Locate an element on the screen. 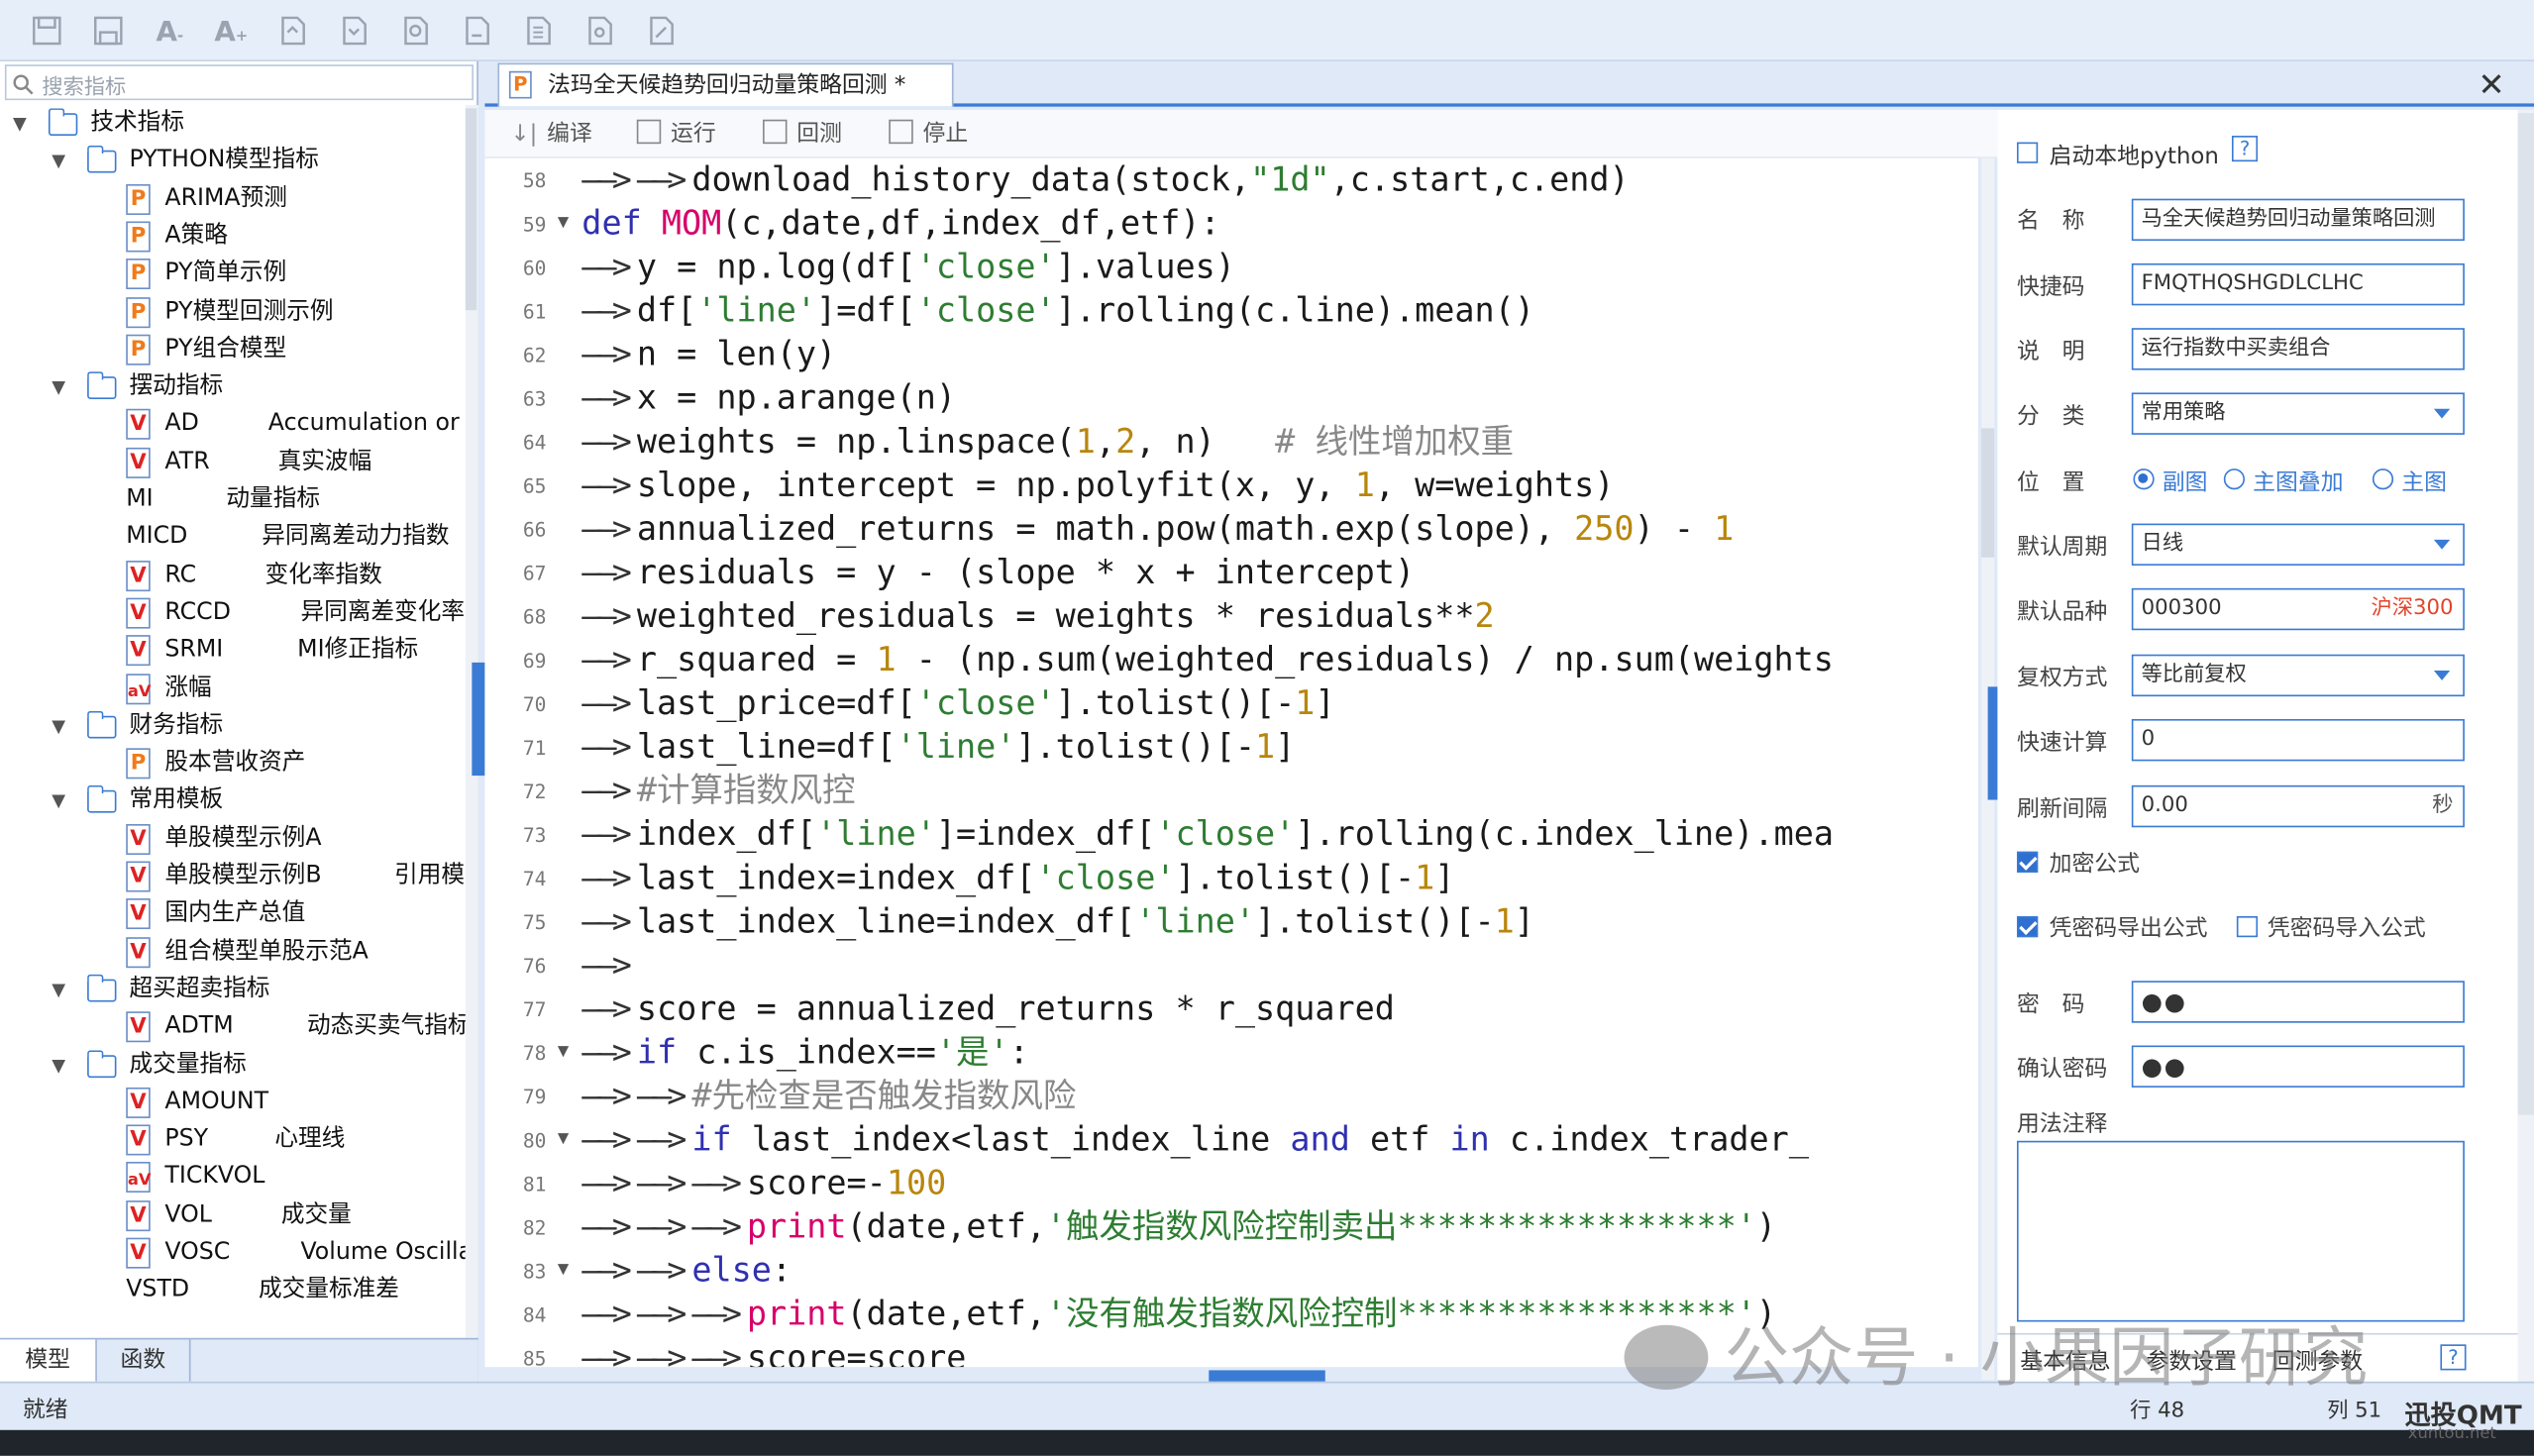 Image resolution: width=2534 pixels, height=1456 pixels. code-horizontal-scroll-thumb is located at coordinates (1267, 1376).